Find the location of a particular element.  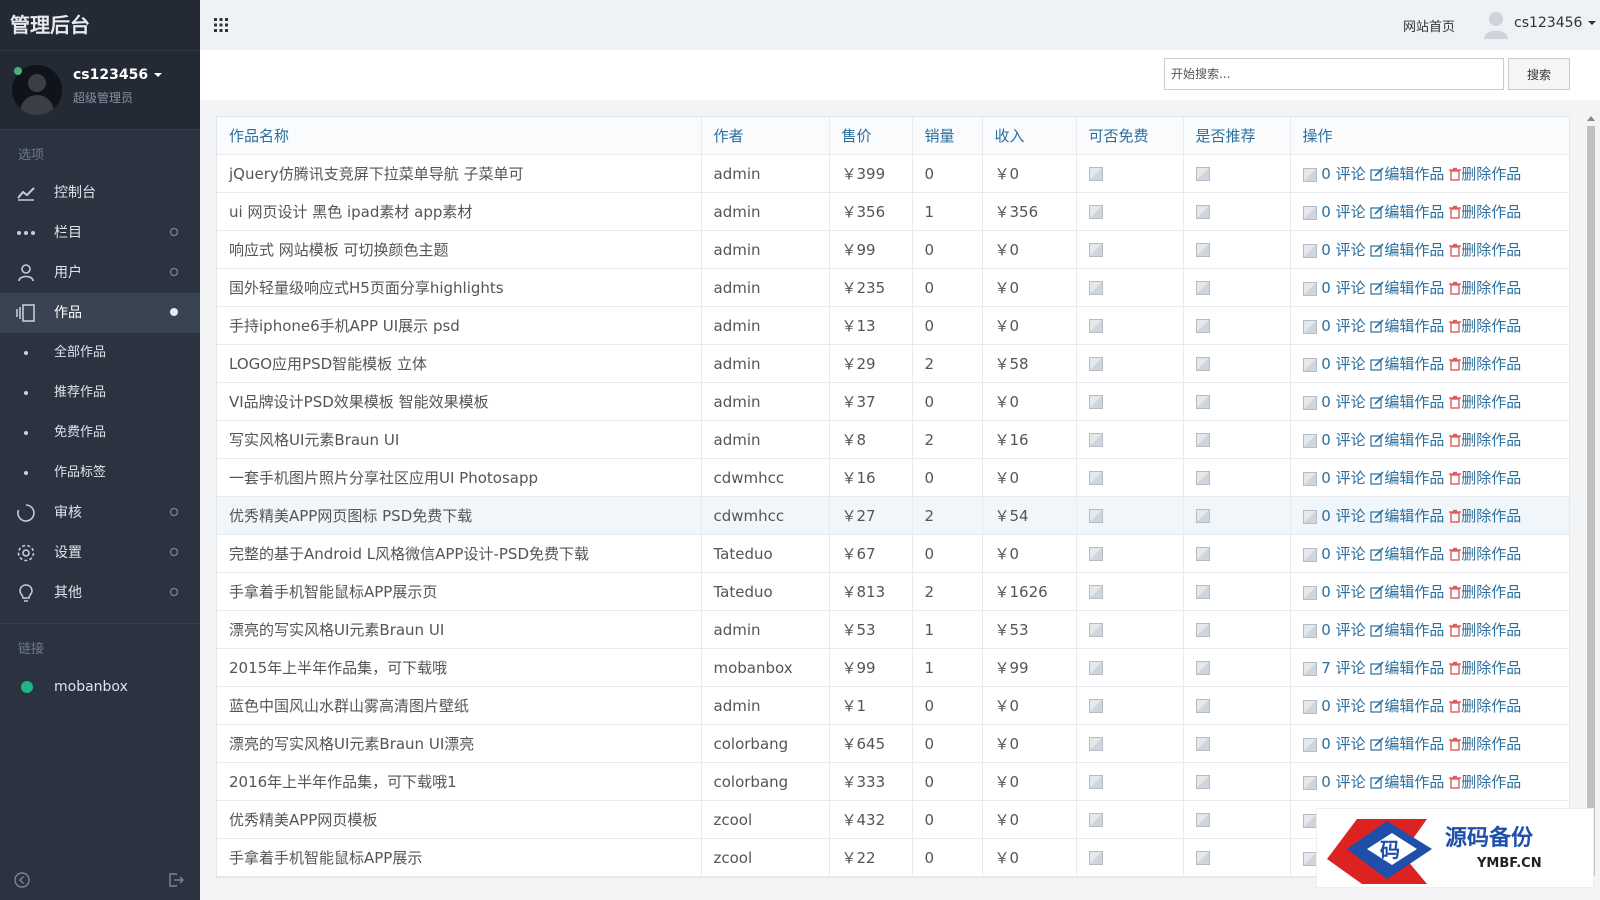

work-name-cell: 手拿着手机智能鼠标APP展示 is located at coordinates (459, 857).